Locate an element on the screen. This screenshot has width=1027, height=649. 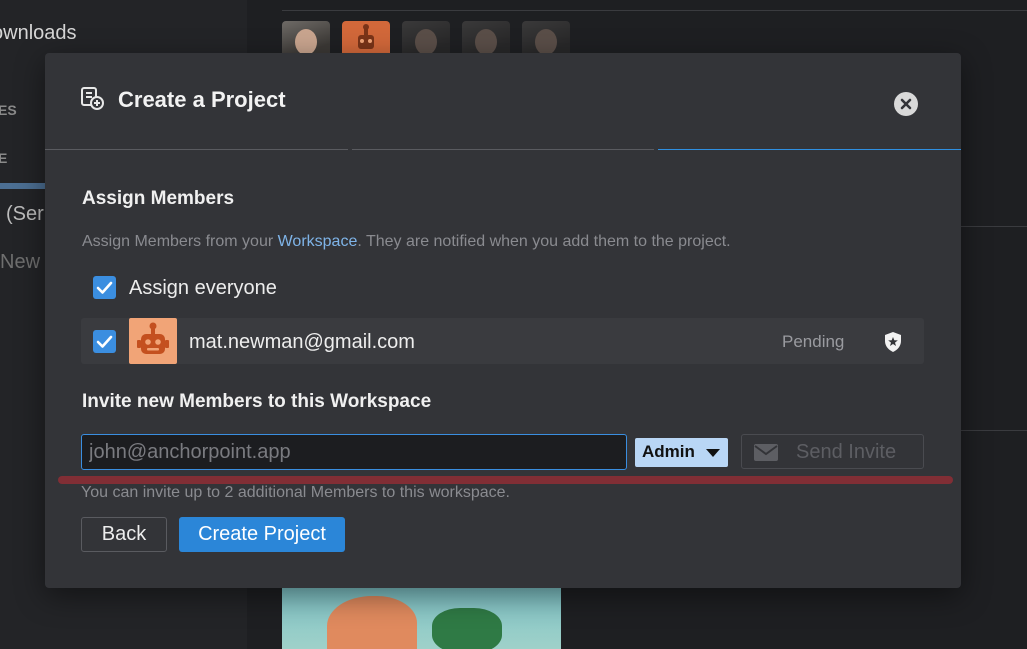
close-icon is located at coordinates (906, 104).